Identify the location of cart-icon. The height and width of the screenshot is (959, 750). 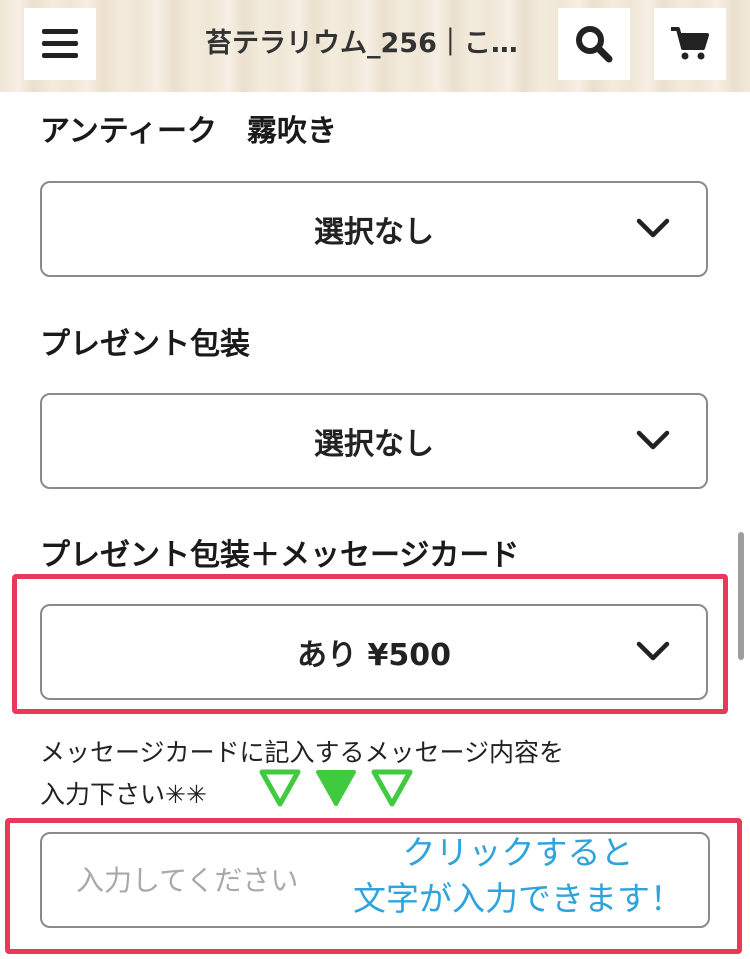
(690, 43).